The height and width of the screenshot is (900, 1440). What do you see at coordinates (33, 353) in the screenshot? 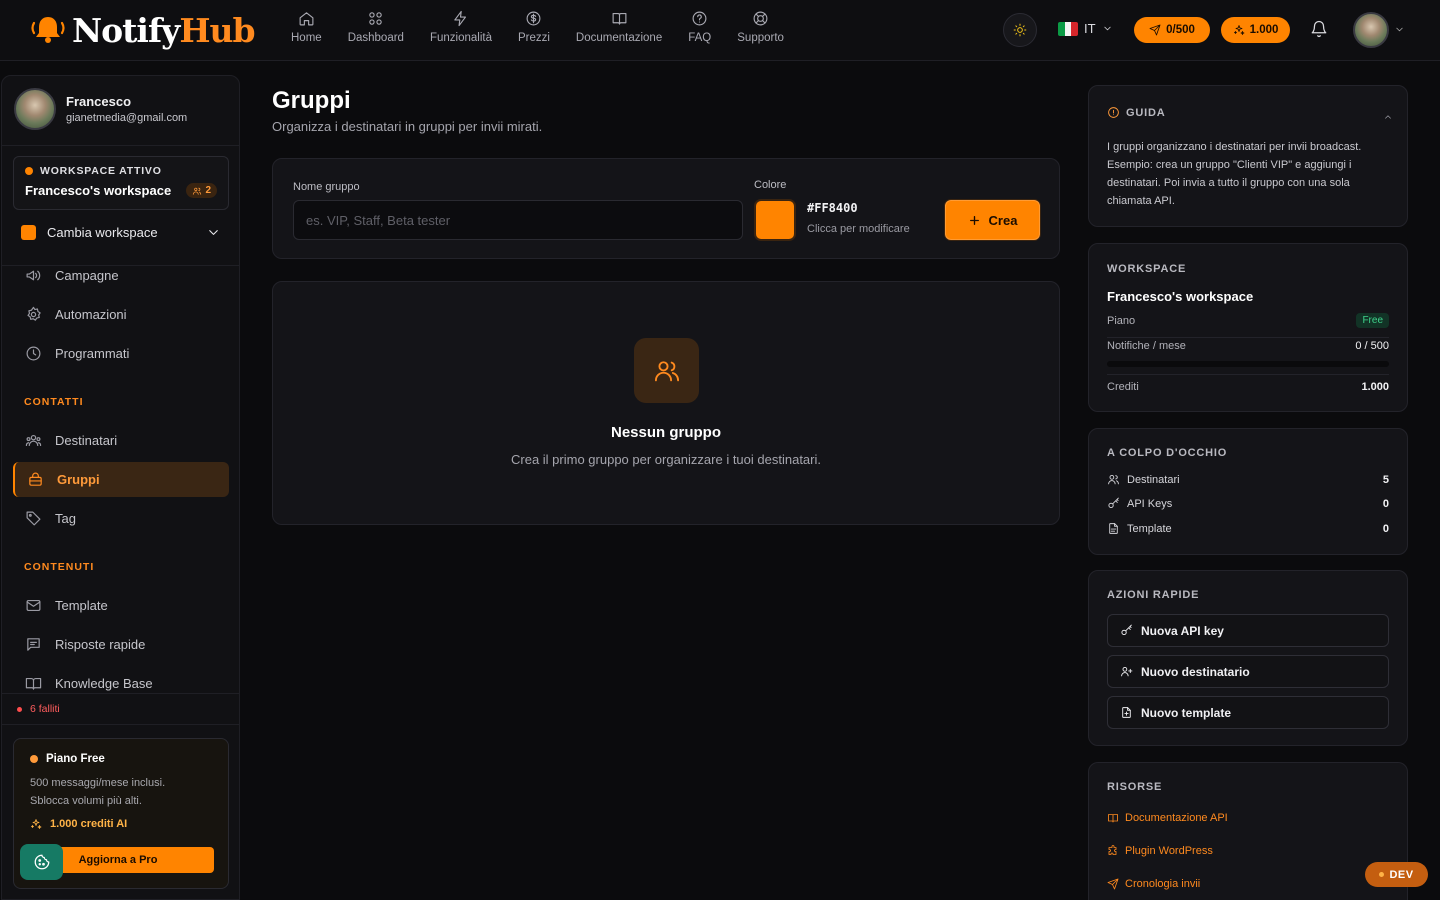
I see `clock-icon` at bounding box center [33, 353].